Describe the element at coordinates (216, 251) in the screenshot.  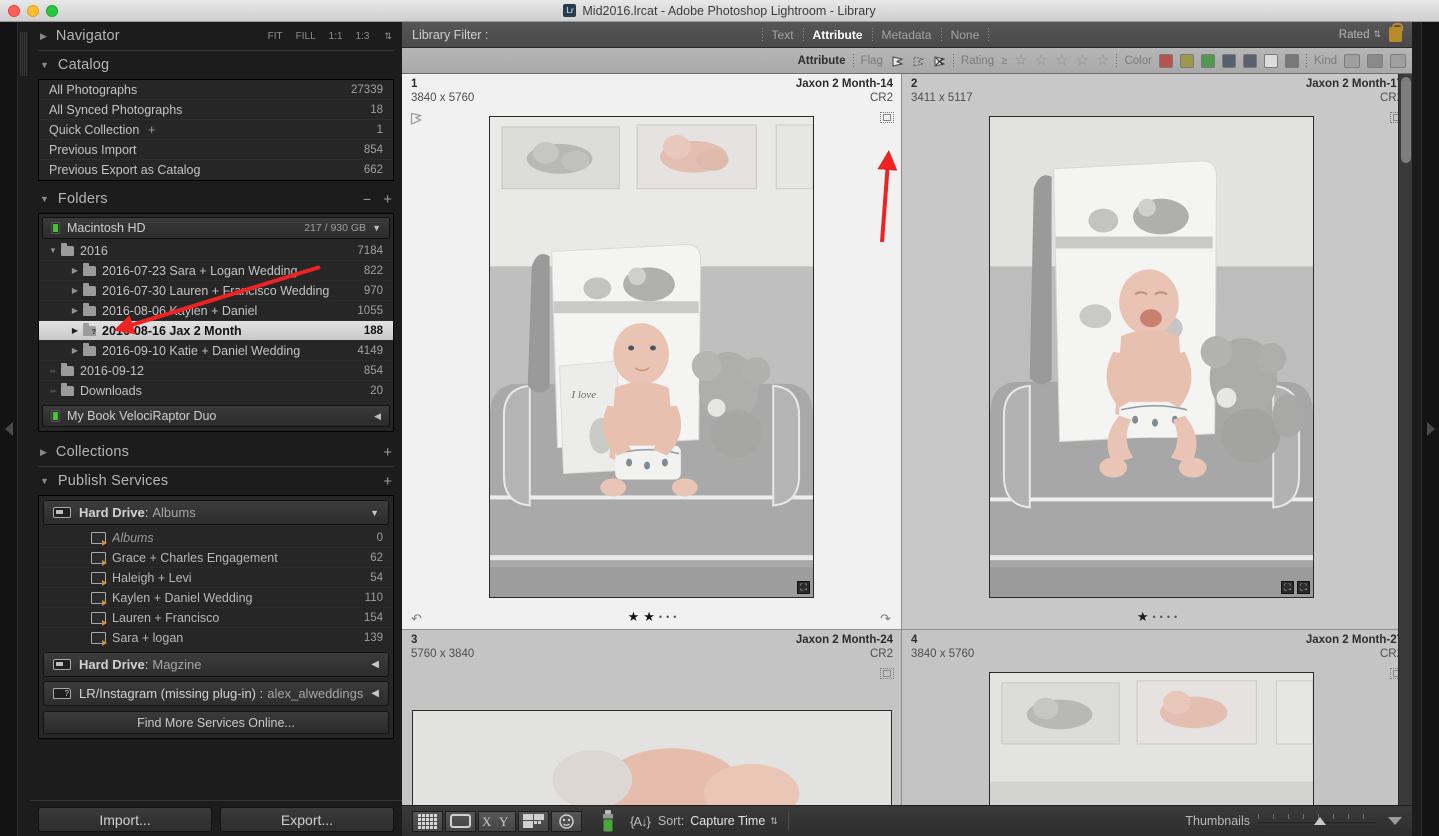
I see `folder-row-2016: ▼ 2016 7184` at that location.